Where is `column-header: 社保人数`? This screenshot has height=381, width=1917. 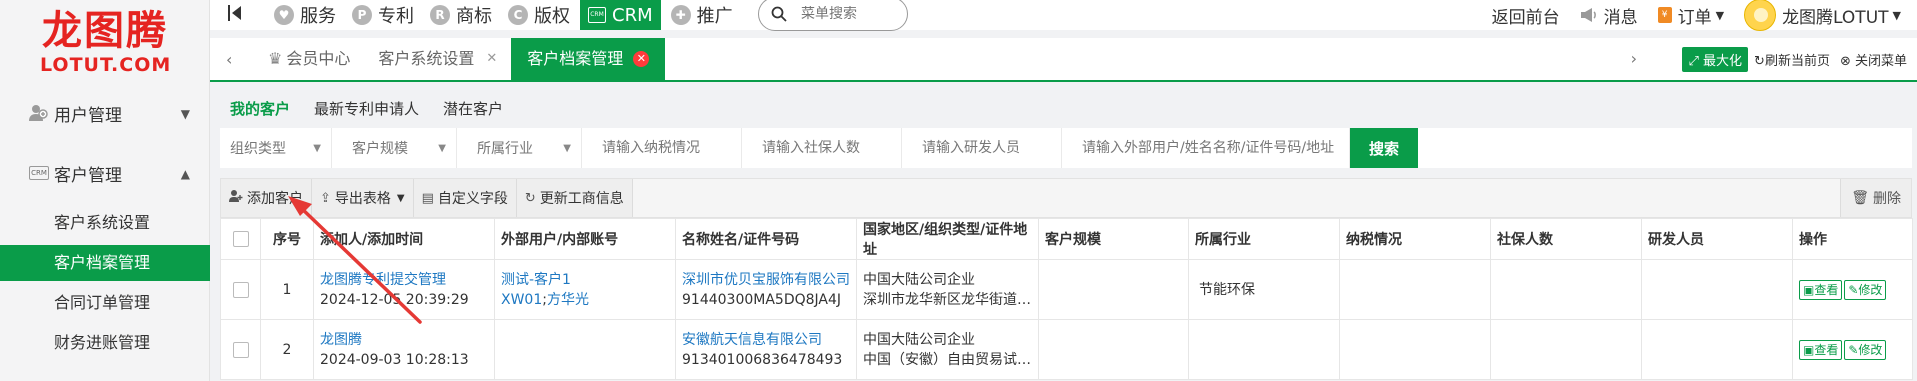 column-header: 社保人数 is located at coordinates (1566, 239).